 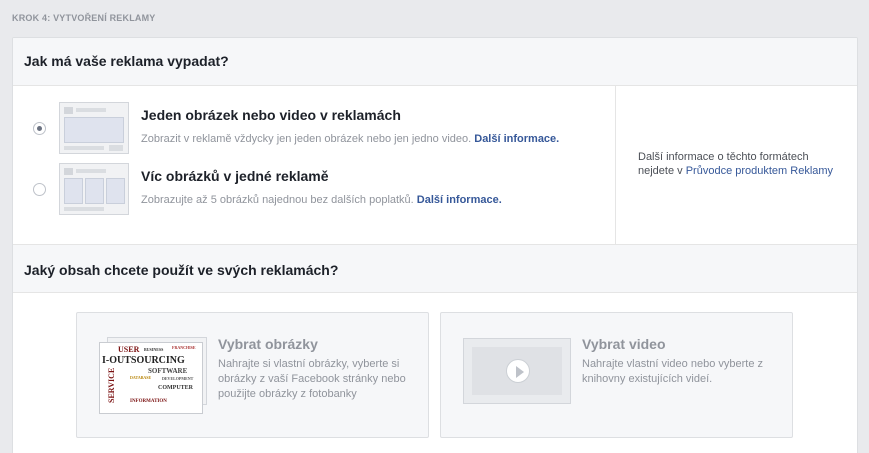 I want to click on video-placeholder-icon, so click(x=517, y=371).